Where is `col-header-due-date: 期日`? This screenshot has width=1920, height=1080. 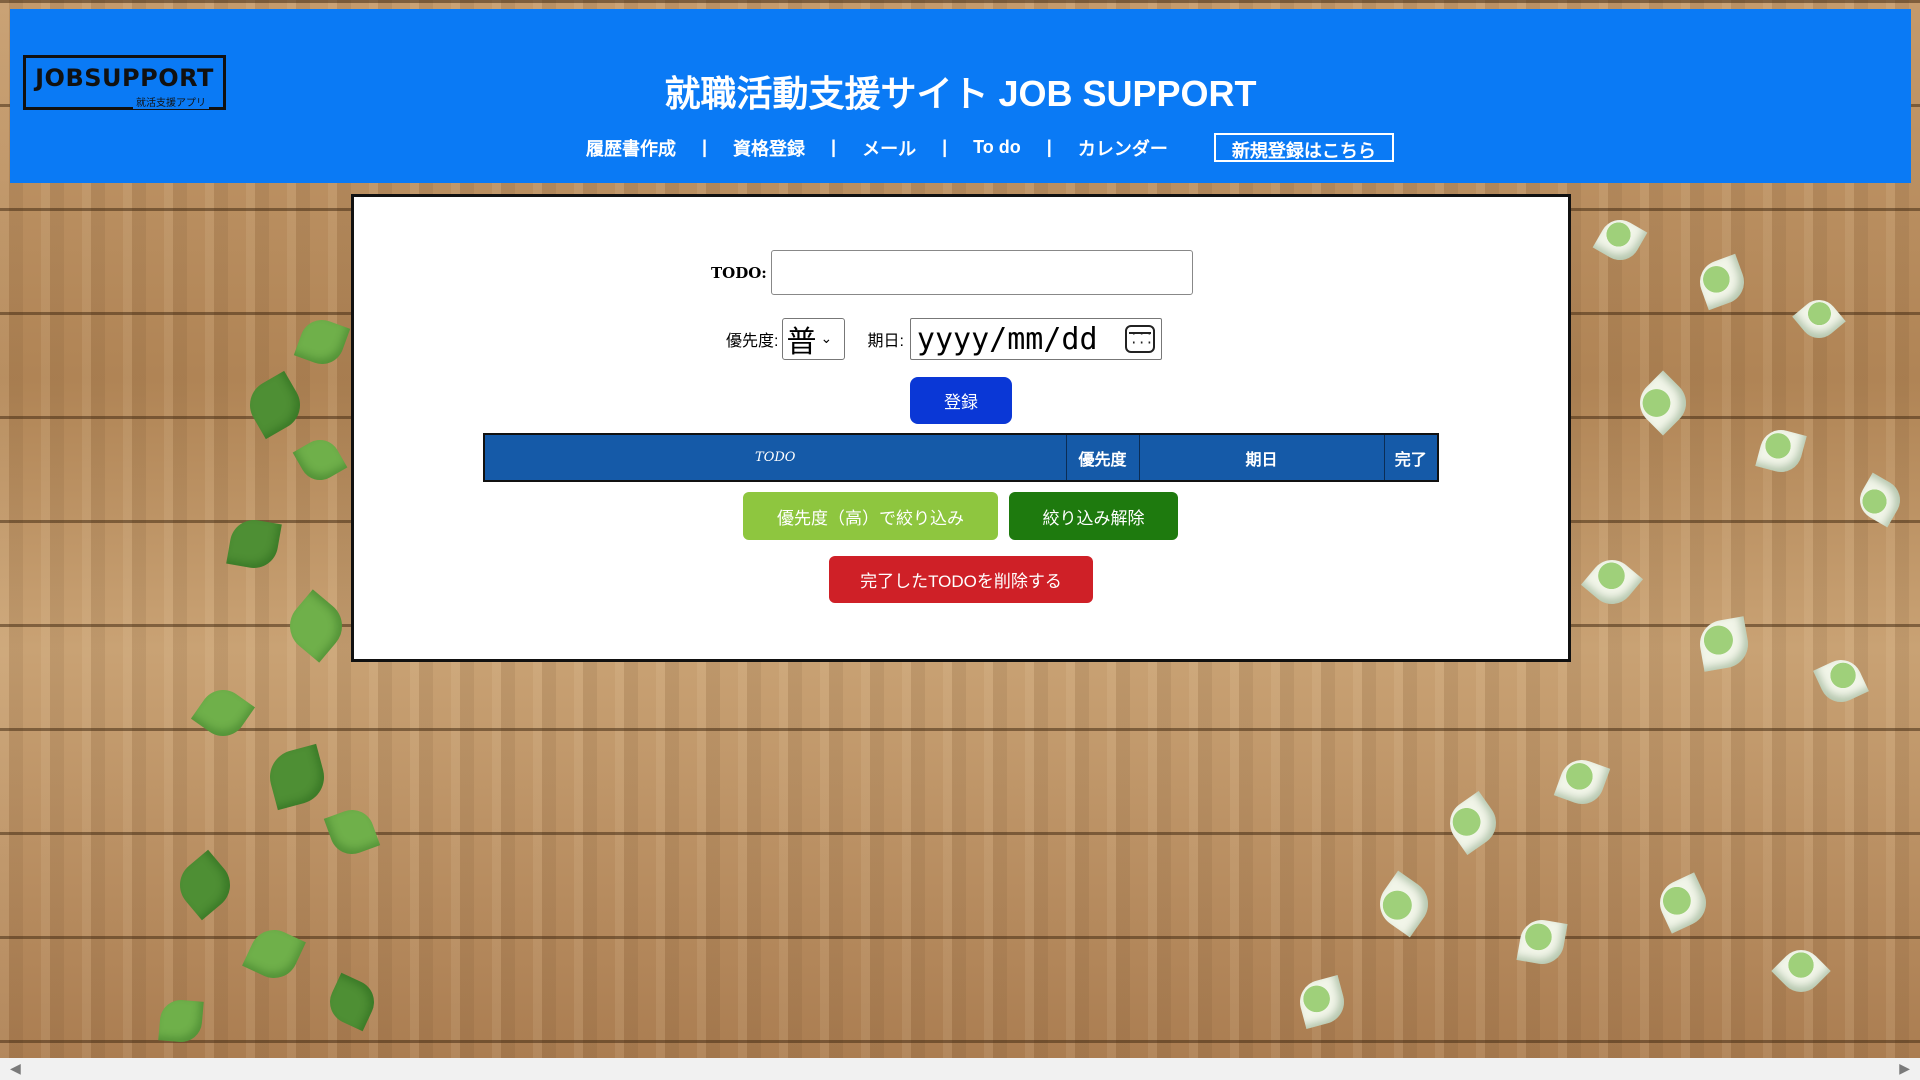 col-header-due-date: 期日 is located at coordinates (1261, 457).